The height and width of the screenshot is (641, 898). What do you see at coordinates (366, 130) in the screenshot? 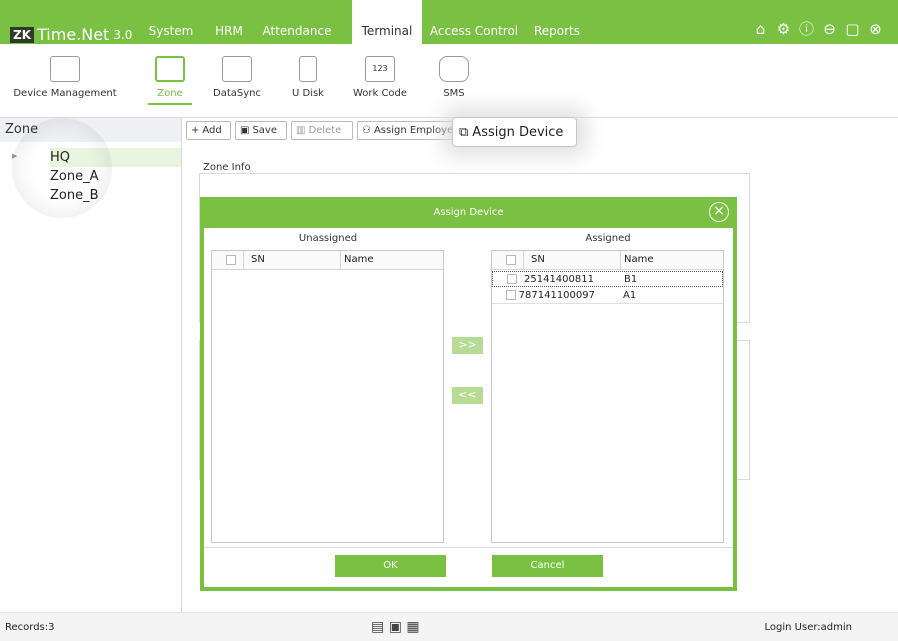
I see `people-icon: ⚇` at bounding box center [366, 130].